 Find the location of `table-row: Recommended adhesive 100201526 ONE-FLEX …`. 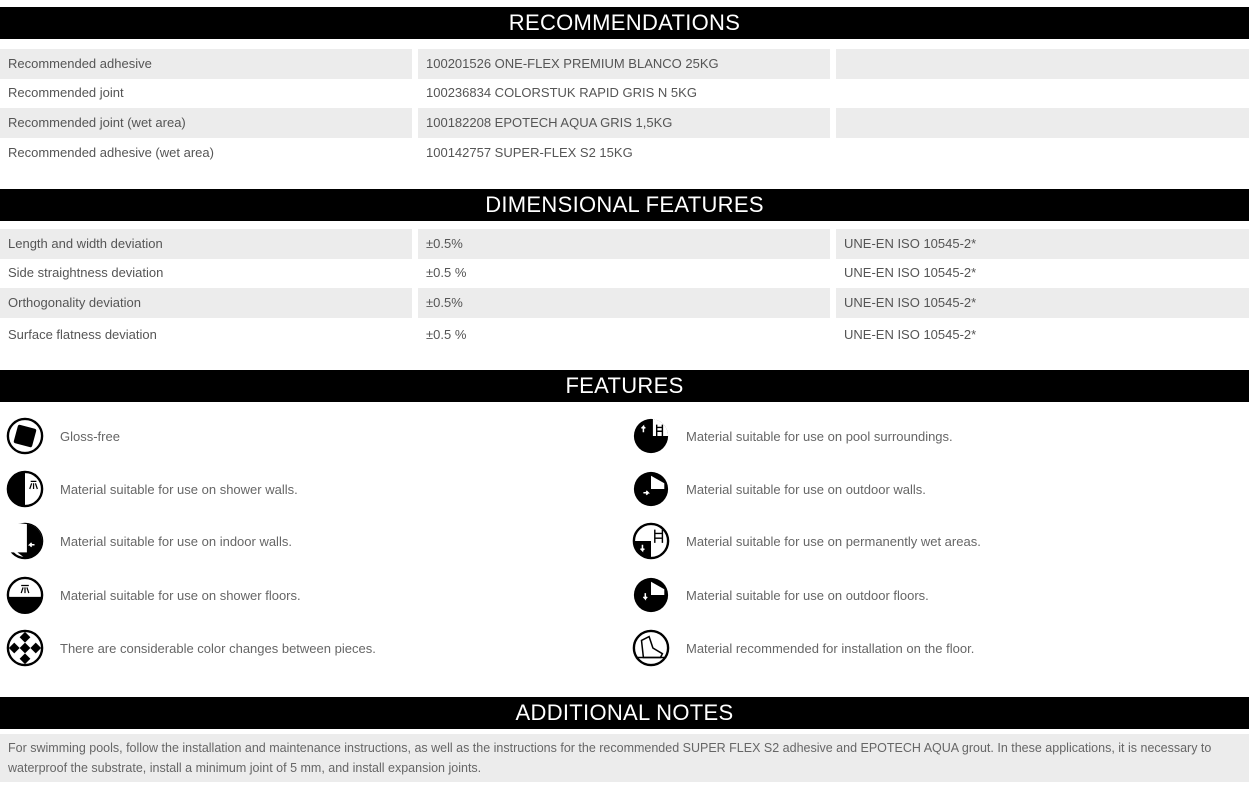

table-row: Recommended adhesive 100201526 ONE-FLEX … is located at coordinates (624, 64).